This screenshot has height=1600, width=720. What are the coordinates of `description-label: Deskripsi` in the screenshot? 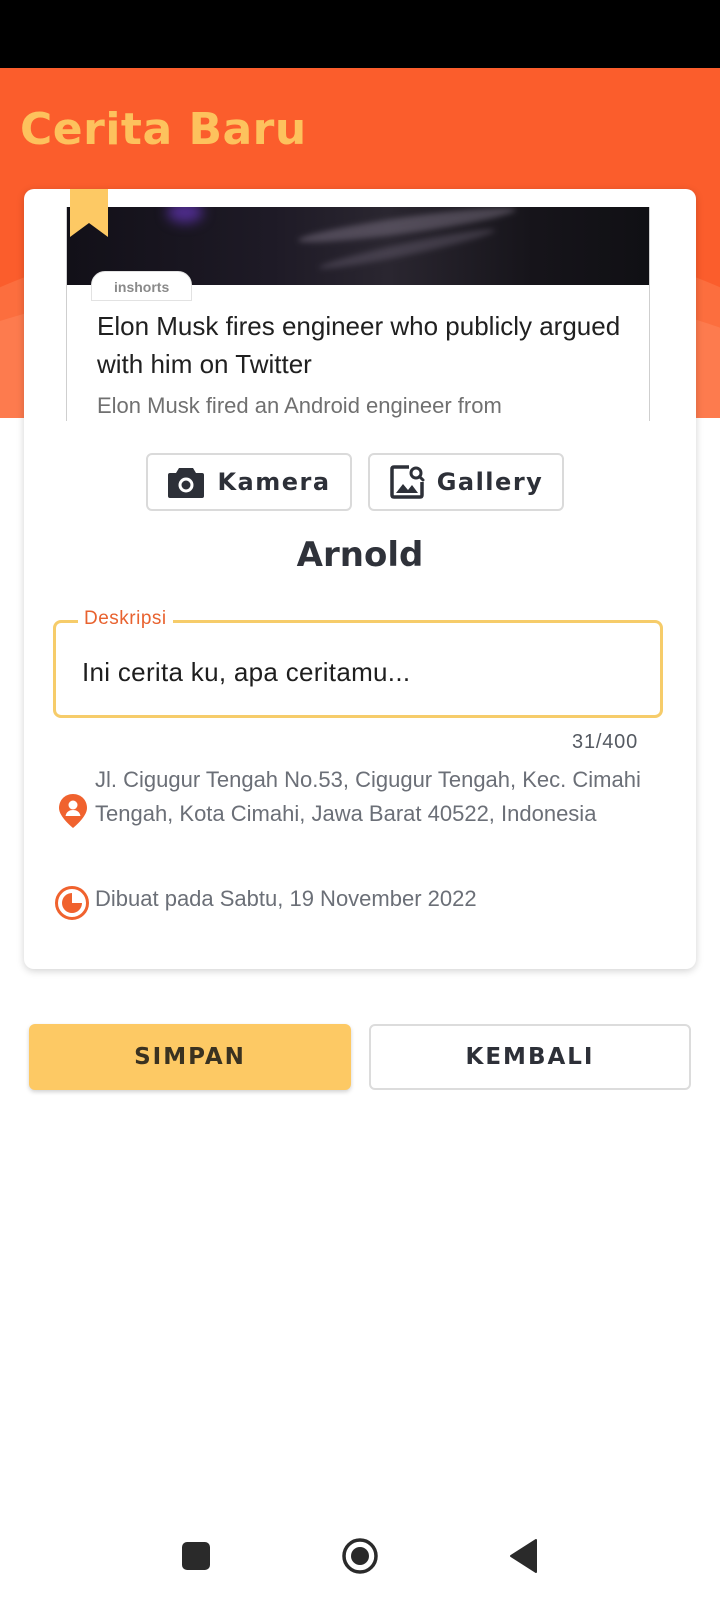 It's located at (125, 619).